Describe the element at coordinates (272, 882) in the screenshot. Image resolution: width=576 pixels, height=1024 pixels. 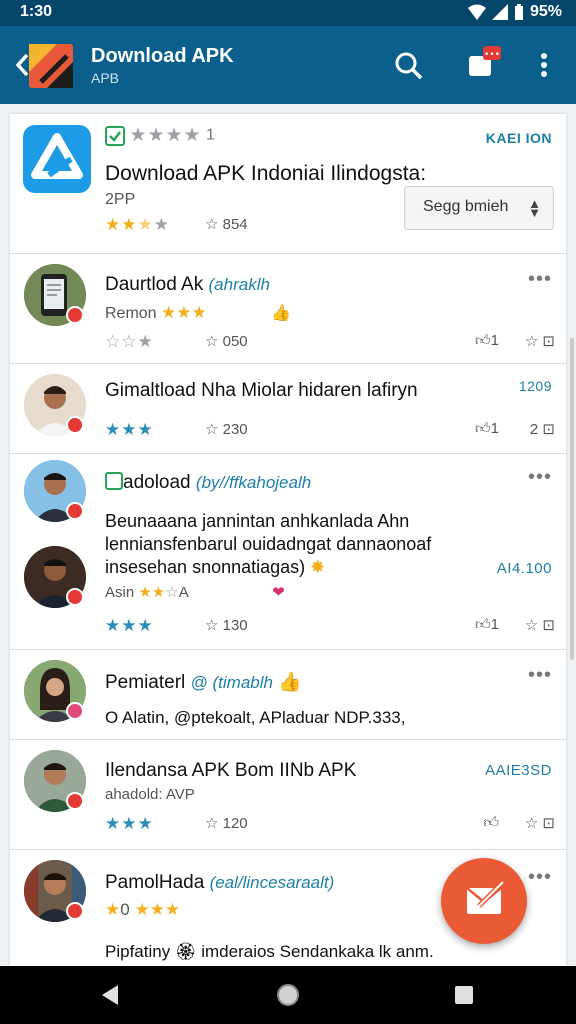
I see `reviewer-handle: (eal/lincesaraalt)` at that location.